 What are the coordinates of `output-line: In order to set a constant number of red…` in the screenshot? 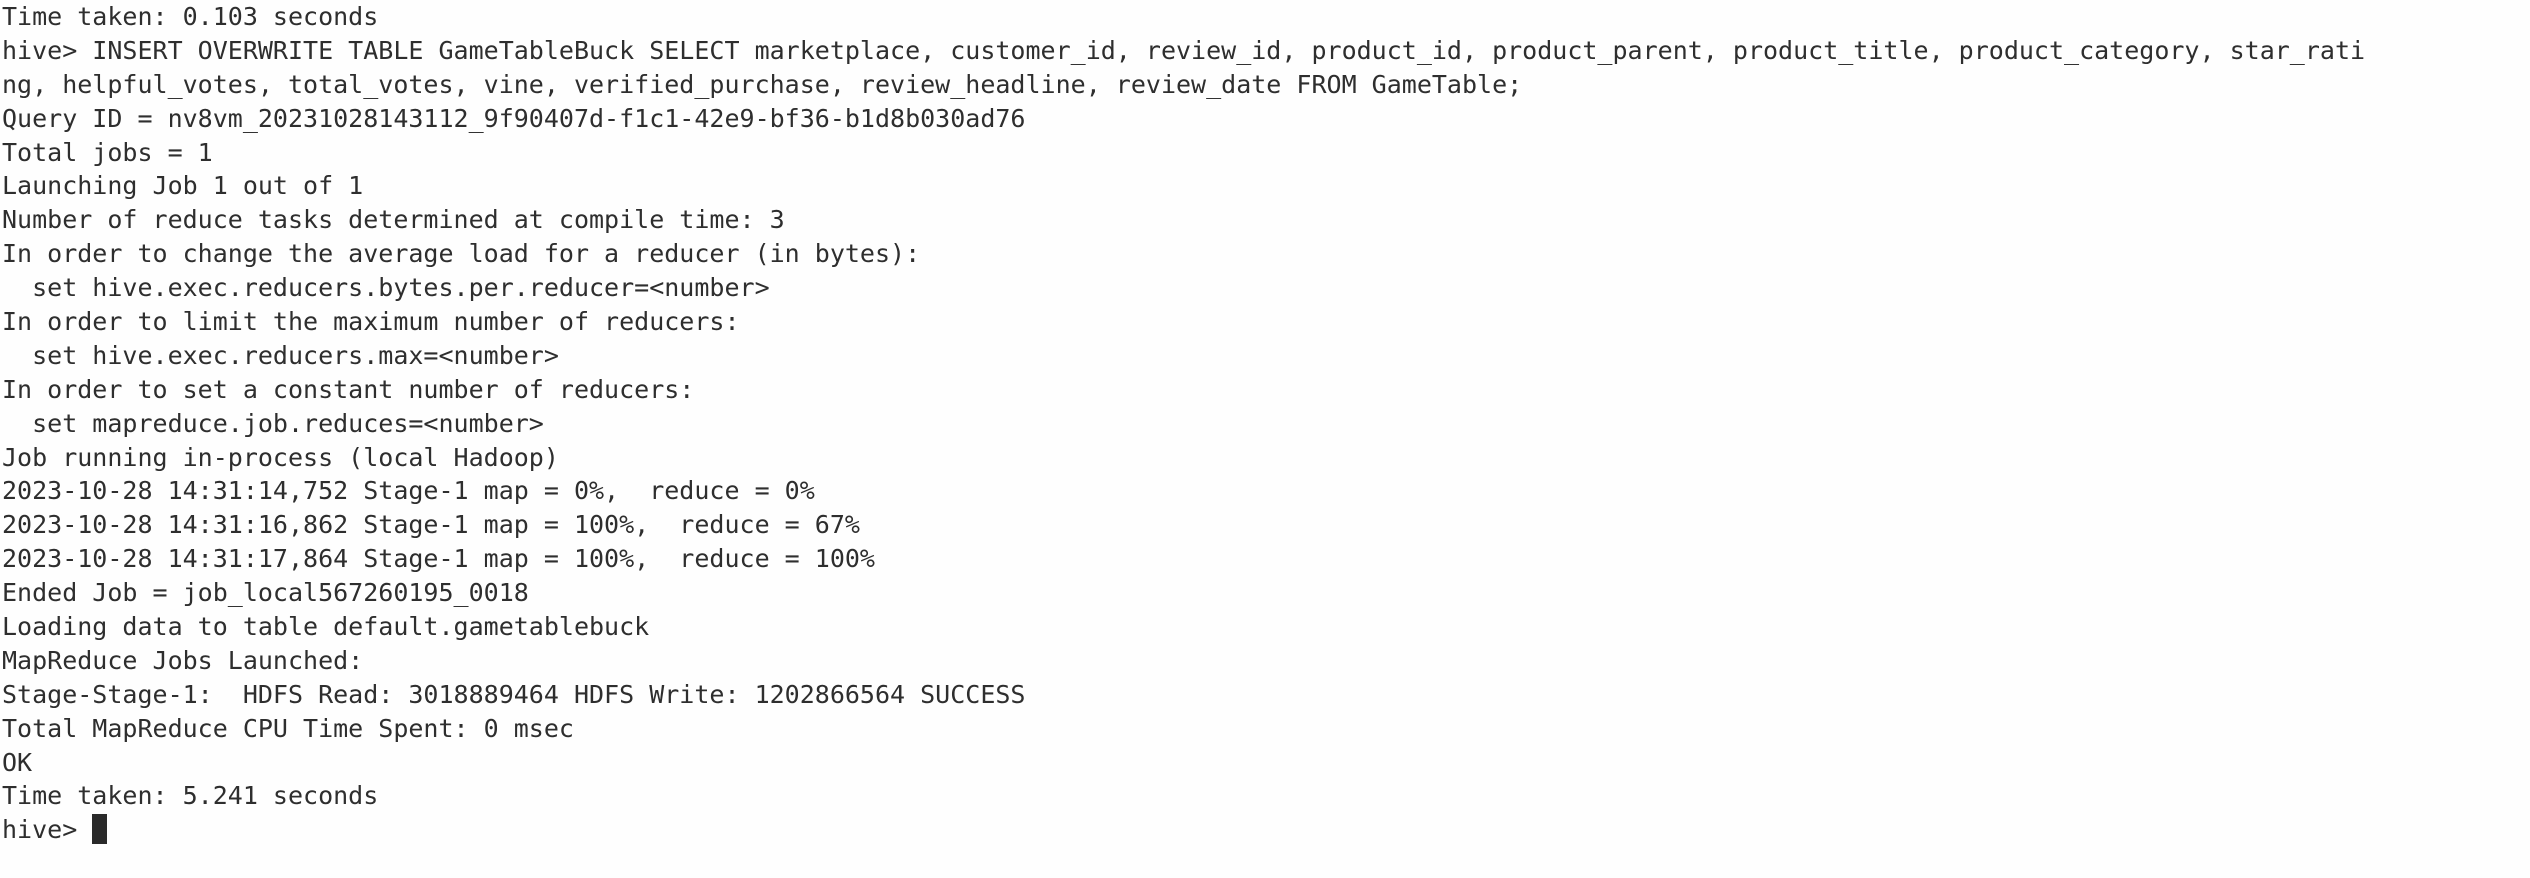 It's located at (348, 389).